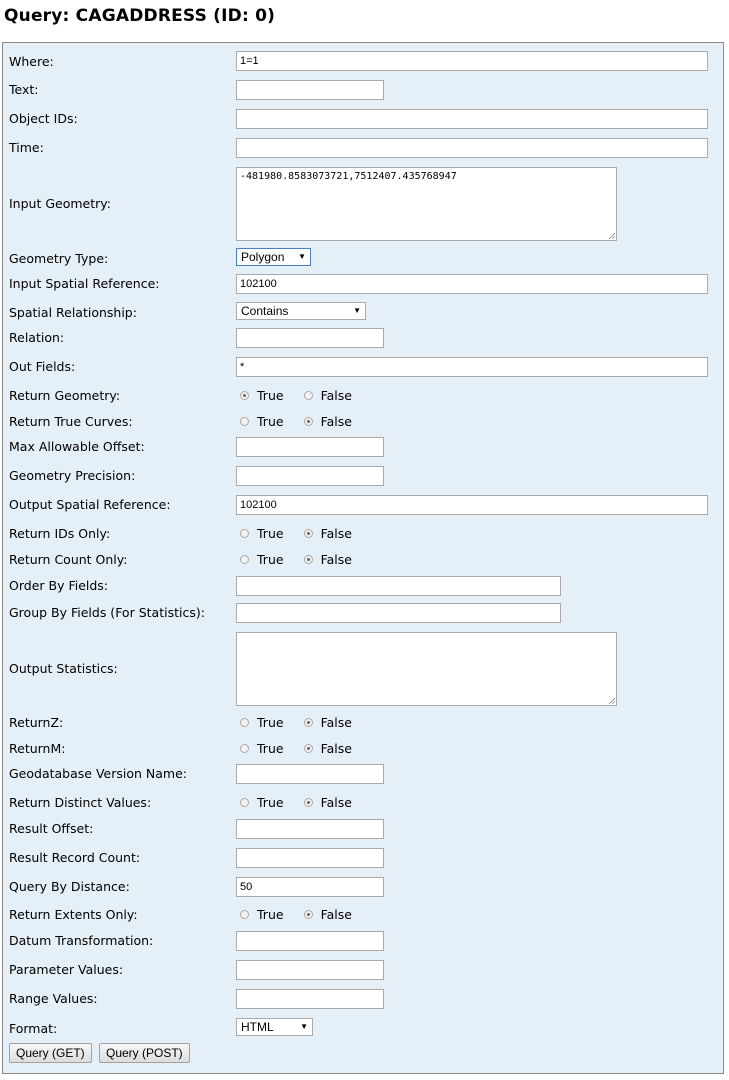  What do you see at coordinates (472, 61) in the screenshot?
I see `where-input: 1=1` at bounding box center [472, 61].